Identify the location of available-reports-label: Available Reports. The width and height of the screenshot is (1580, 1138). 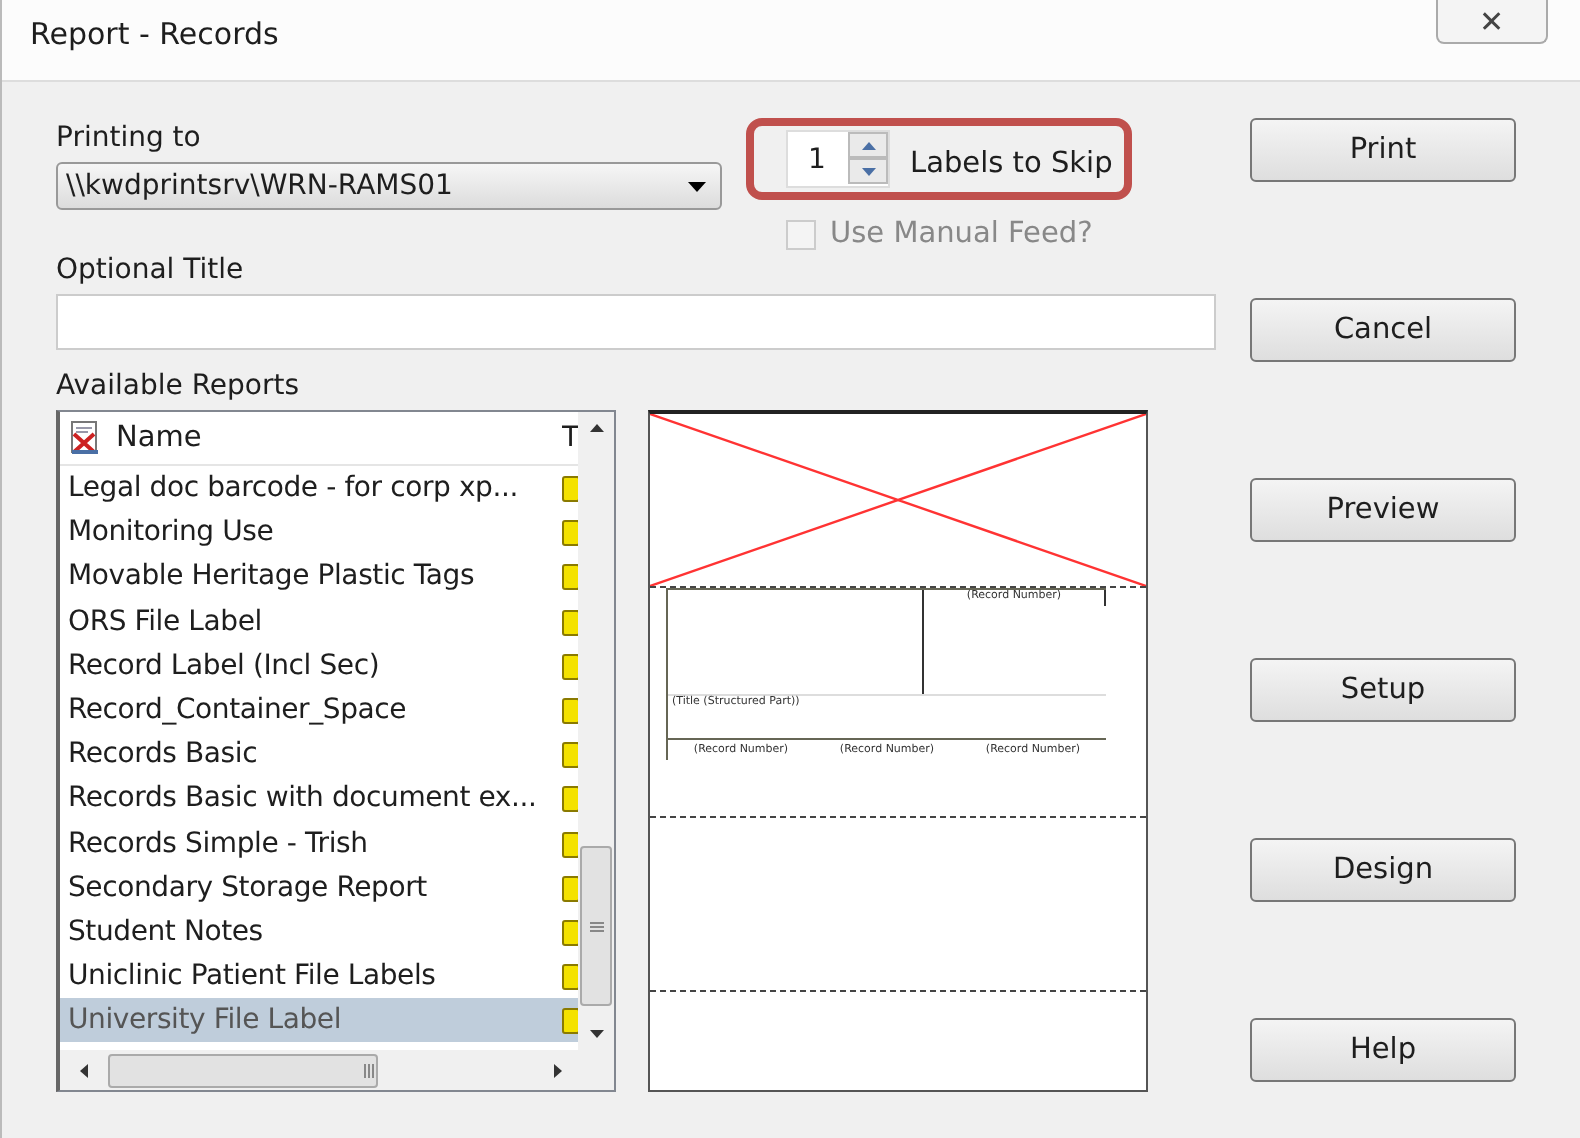
(179, 386).